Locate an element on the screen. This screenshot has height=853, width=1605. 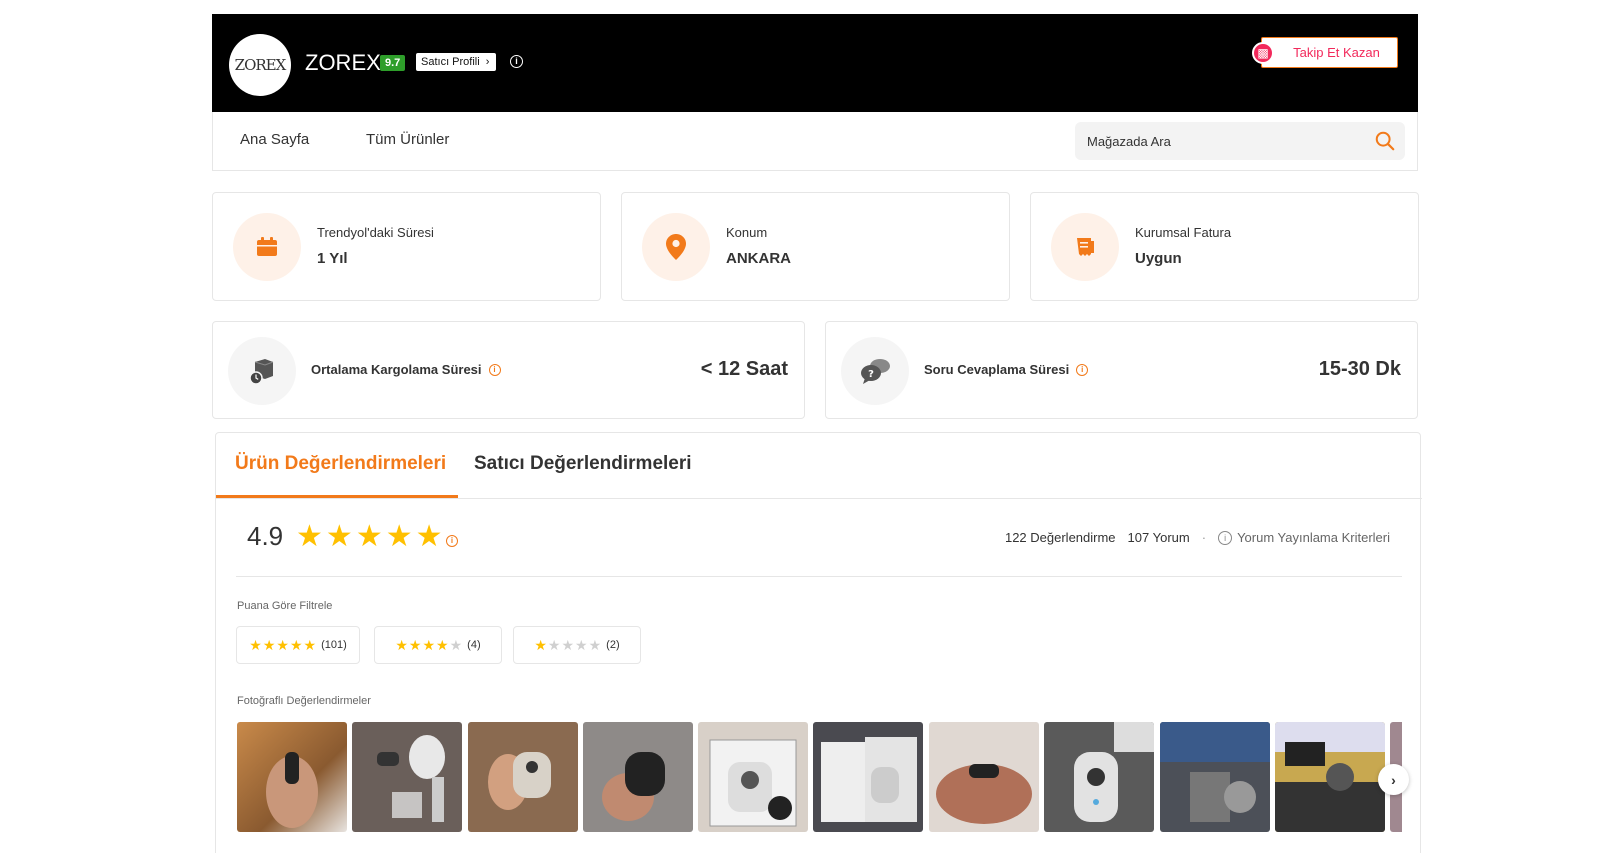
info-card-label: Kurumsal Fatura is located at coordinates (1183, 232).